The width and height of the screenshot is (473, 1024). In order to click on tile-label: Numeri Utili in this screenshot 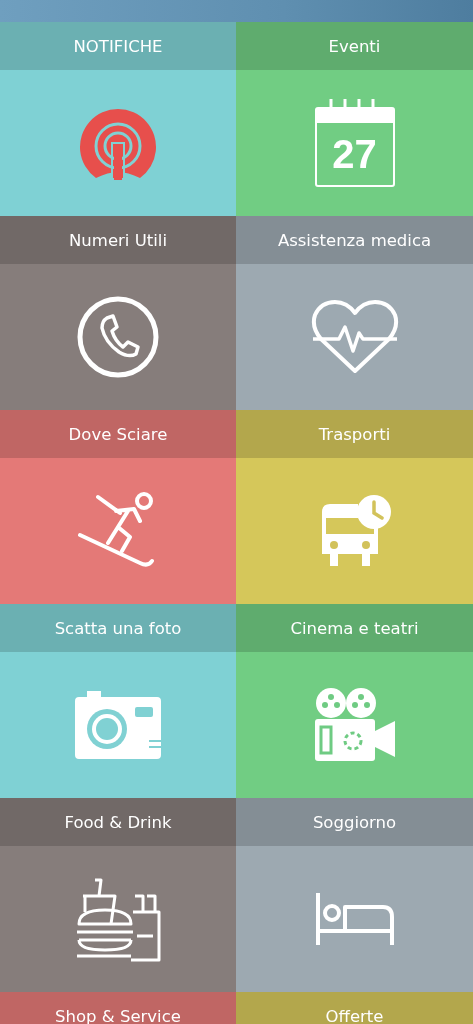, I will do `click(118, 240)`.